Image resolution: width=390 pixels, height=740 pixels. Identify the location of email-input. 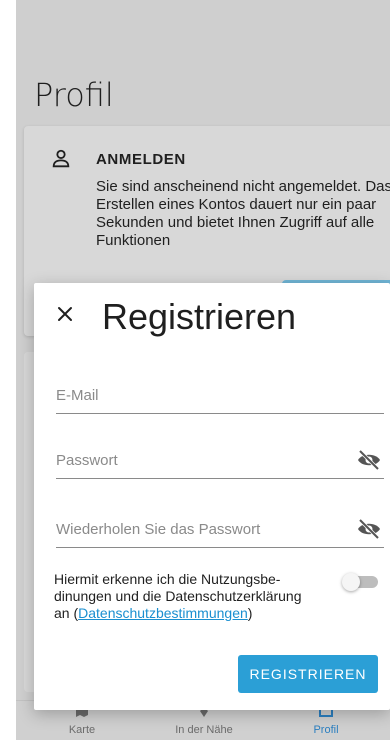
(196, 395).